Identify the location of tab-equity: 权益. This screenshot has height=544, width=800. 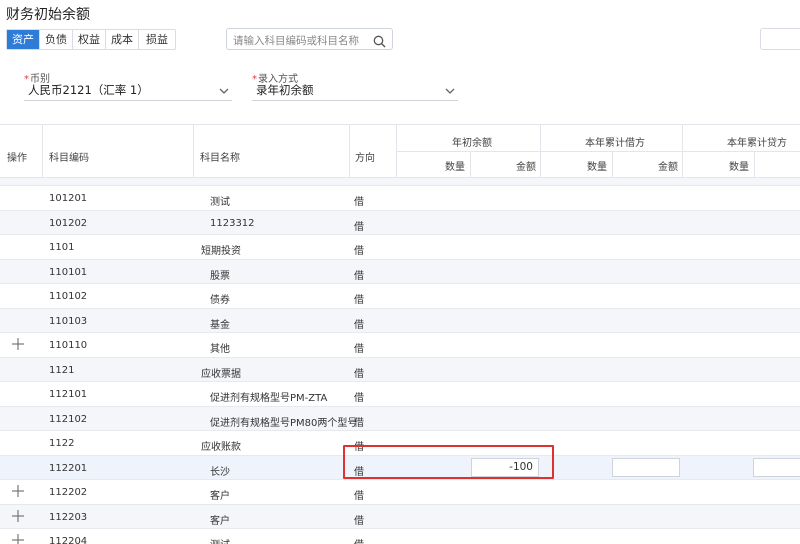
(89, 39).